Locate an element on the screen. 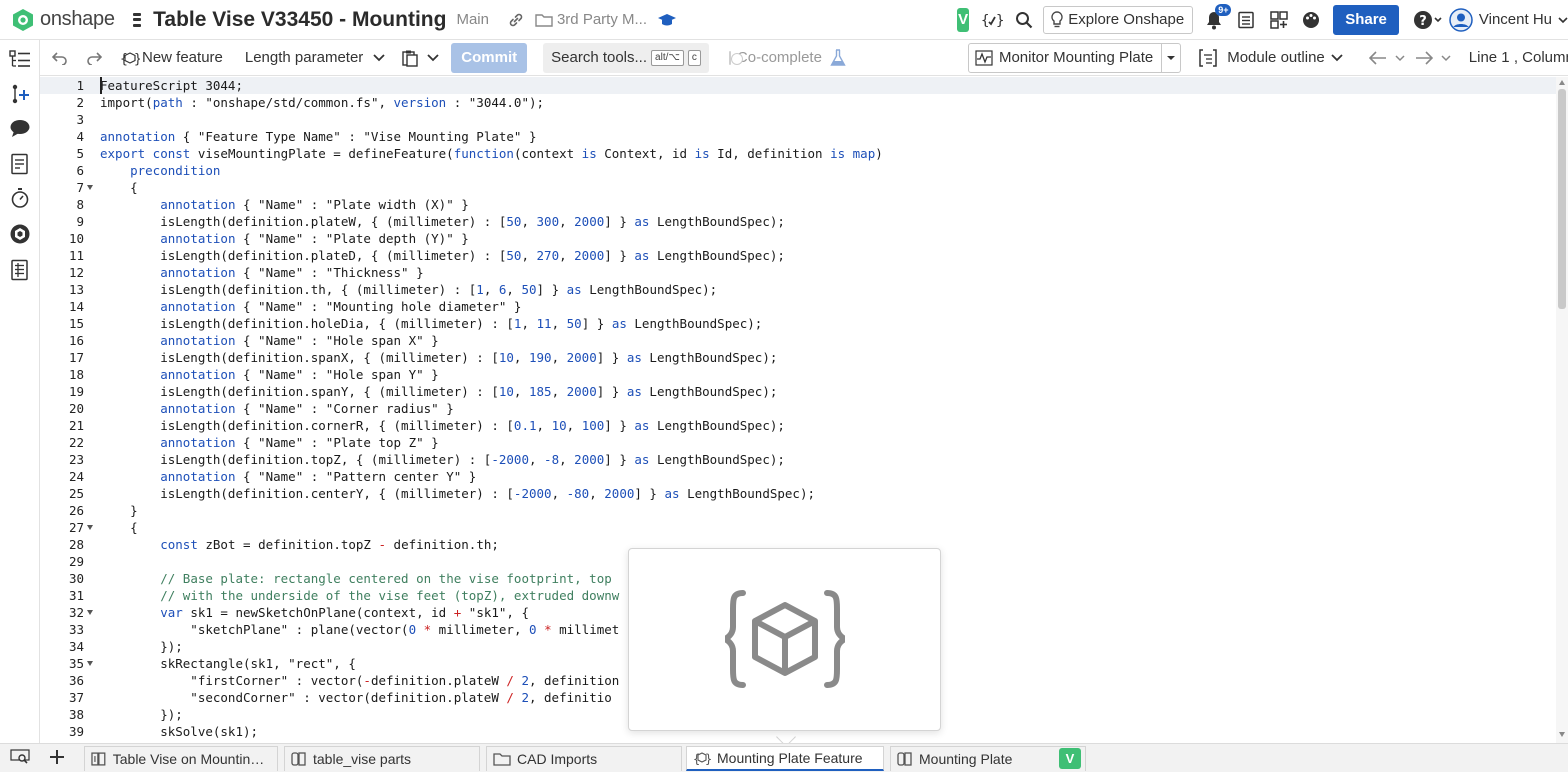  flask-icon is located at coordinates (838, 57).